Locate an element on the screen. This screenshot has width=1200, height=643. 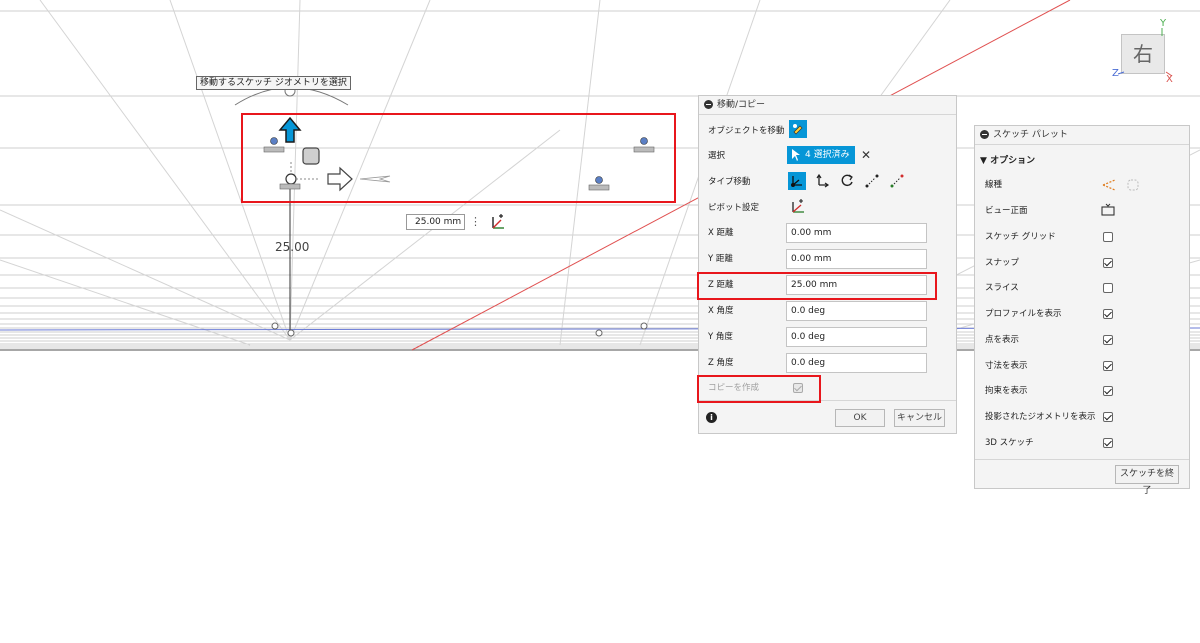
show-projected-geometry-checkbox is located at coordinates (1108, 417).